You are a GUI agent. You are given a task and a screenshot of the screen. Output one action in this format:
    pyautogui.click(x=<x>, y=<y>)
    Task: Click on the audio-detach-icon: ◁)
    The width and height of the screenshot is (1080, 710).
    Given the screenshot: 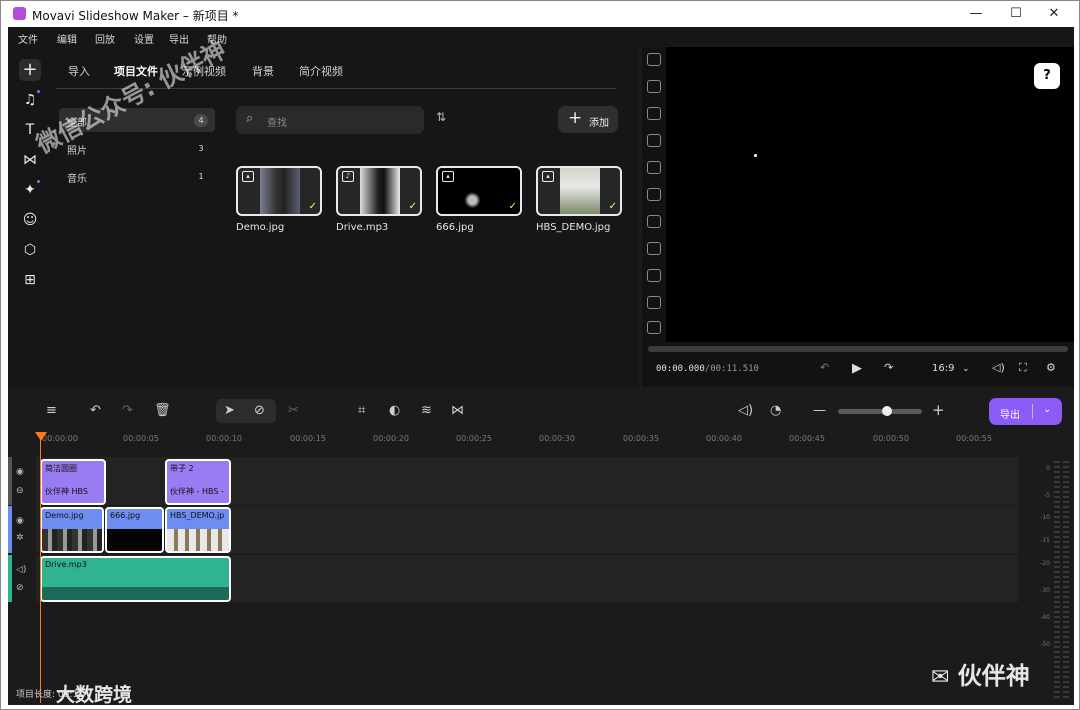 What is the action you would take?
    pyautogui.click(x=745, y=410)
    